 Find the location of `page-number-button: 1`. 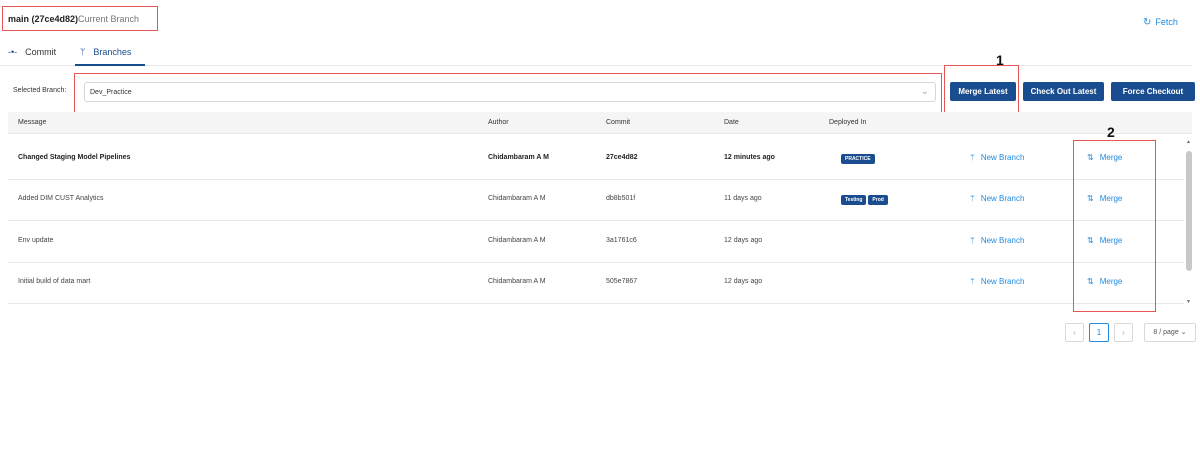

page-number-button: 1 is located at coordinates (1099, 332).